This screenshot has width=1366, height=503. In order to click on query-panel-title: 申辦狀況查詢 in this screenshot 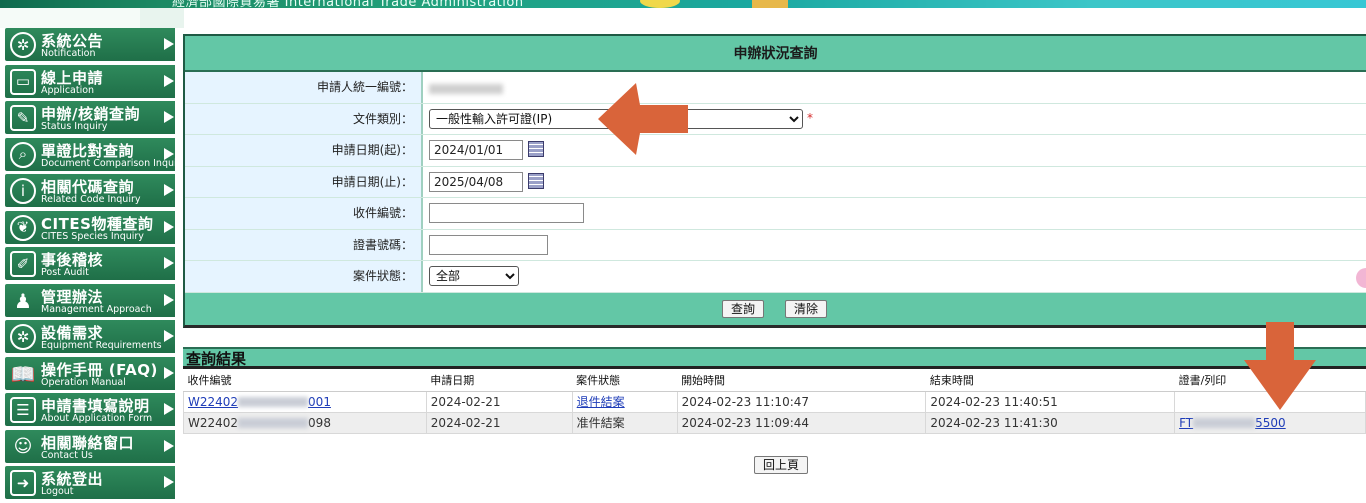, I will do `click(775, 54)`.